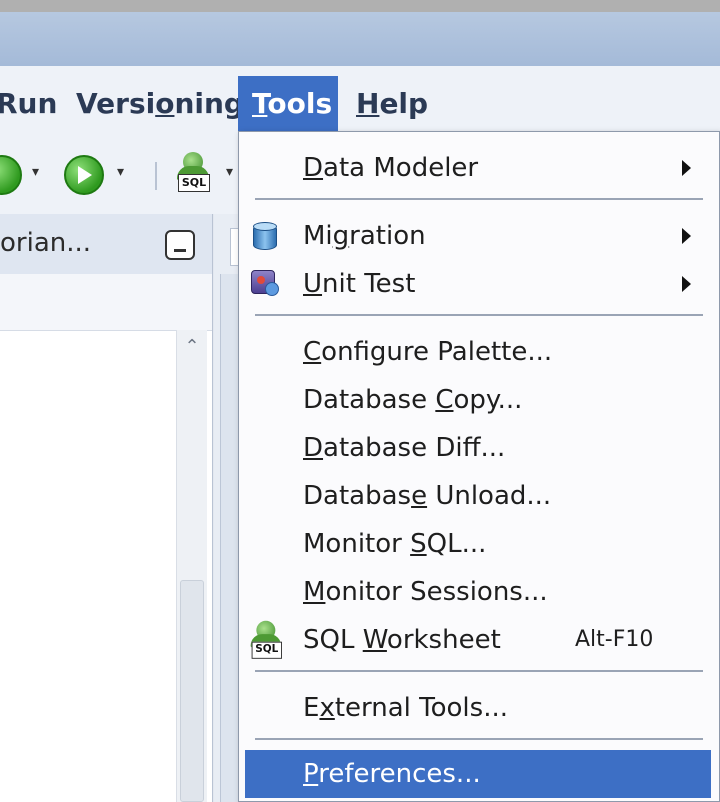 The width and height of the screenshot is (720, 802). Describe the element at coordinates (191, 566) in the screenshot. I see `vertical-scrollbar: ⌃` at that location.